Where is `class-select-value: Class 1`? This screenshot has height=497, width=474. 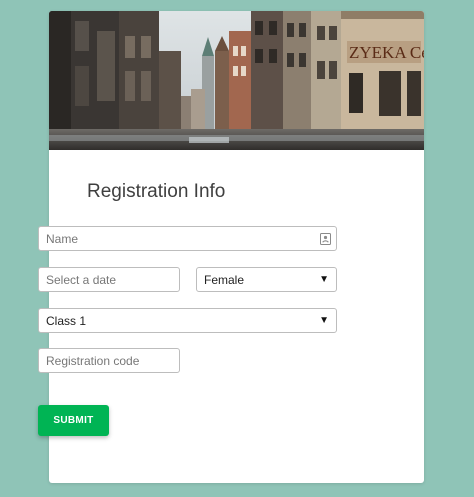
class-select-value: Class 1 is located at coordinates (66, 320).